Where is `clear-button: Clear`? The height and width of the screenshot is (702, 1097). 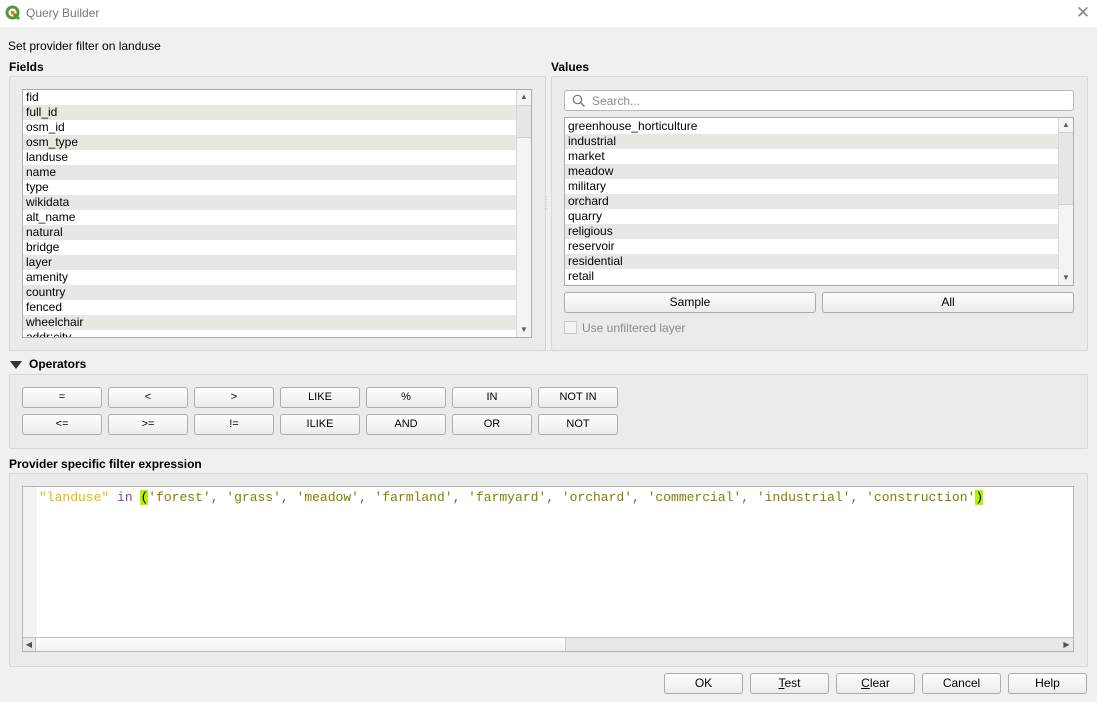 clear-button: Clear is located at coordinates (875, 683).